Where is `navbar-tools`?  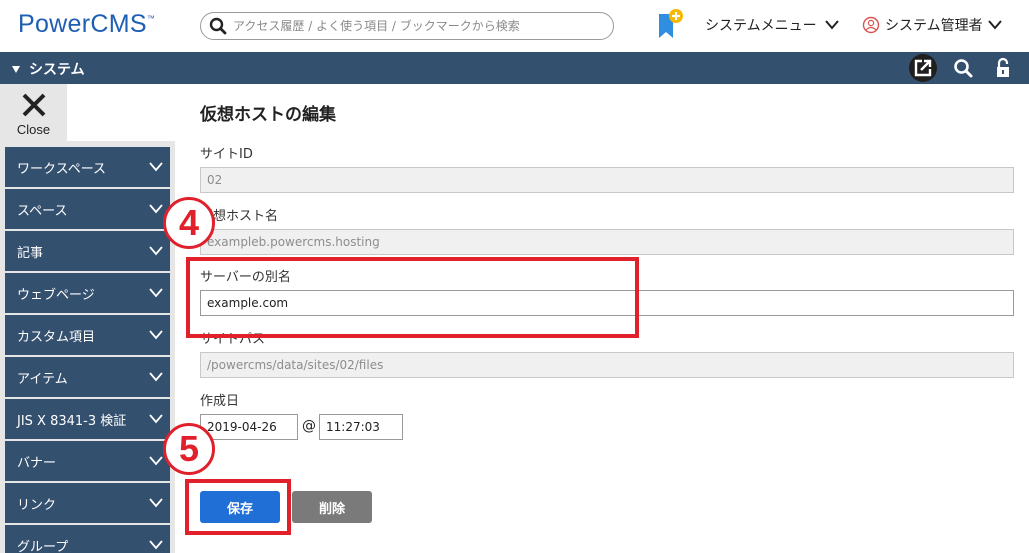 navbar-tools is located at coordinates (963, 68).